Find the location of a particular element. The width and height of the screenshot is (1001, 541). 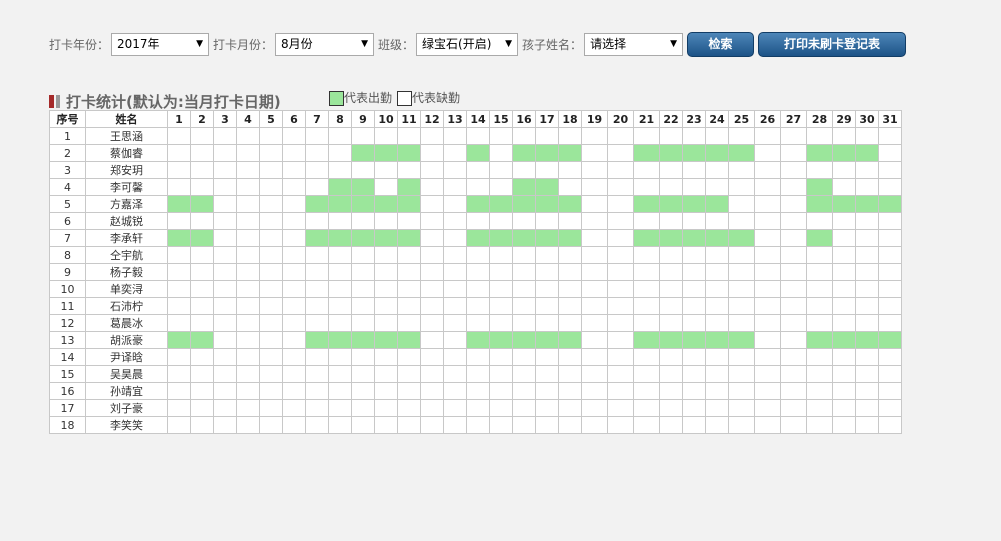

student-name: 吴昊晨 is located at coordinates (126, 374).